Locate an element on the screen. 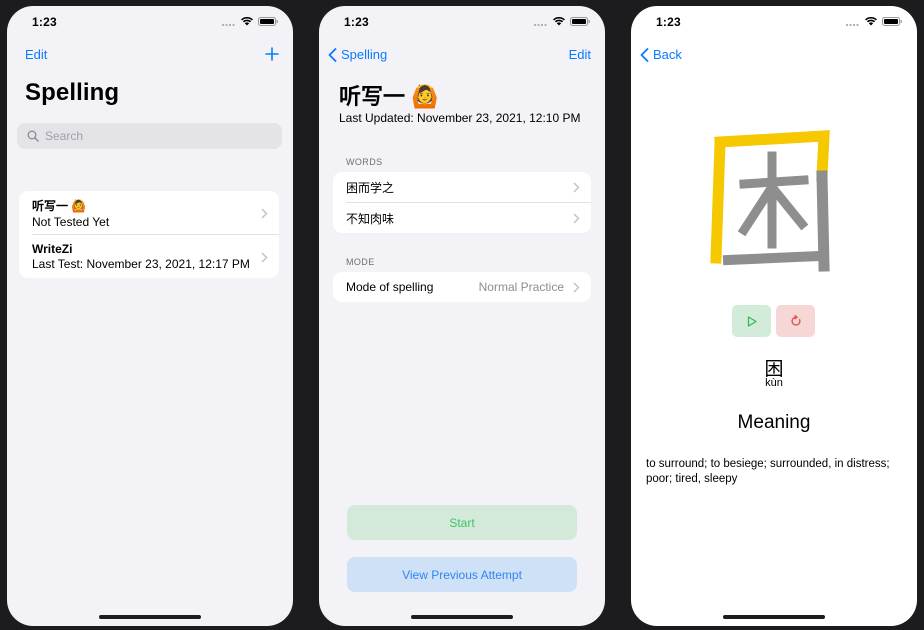  search-input is located at coordinates (145, 136).